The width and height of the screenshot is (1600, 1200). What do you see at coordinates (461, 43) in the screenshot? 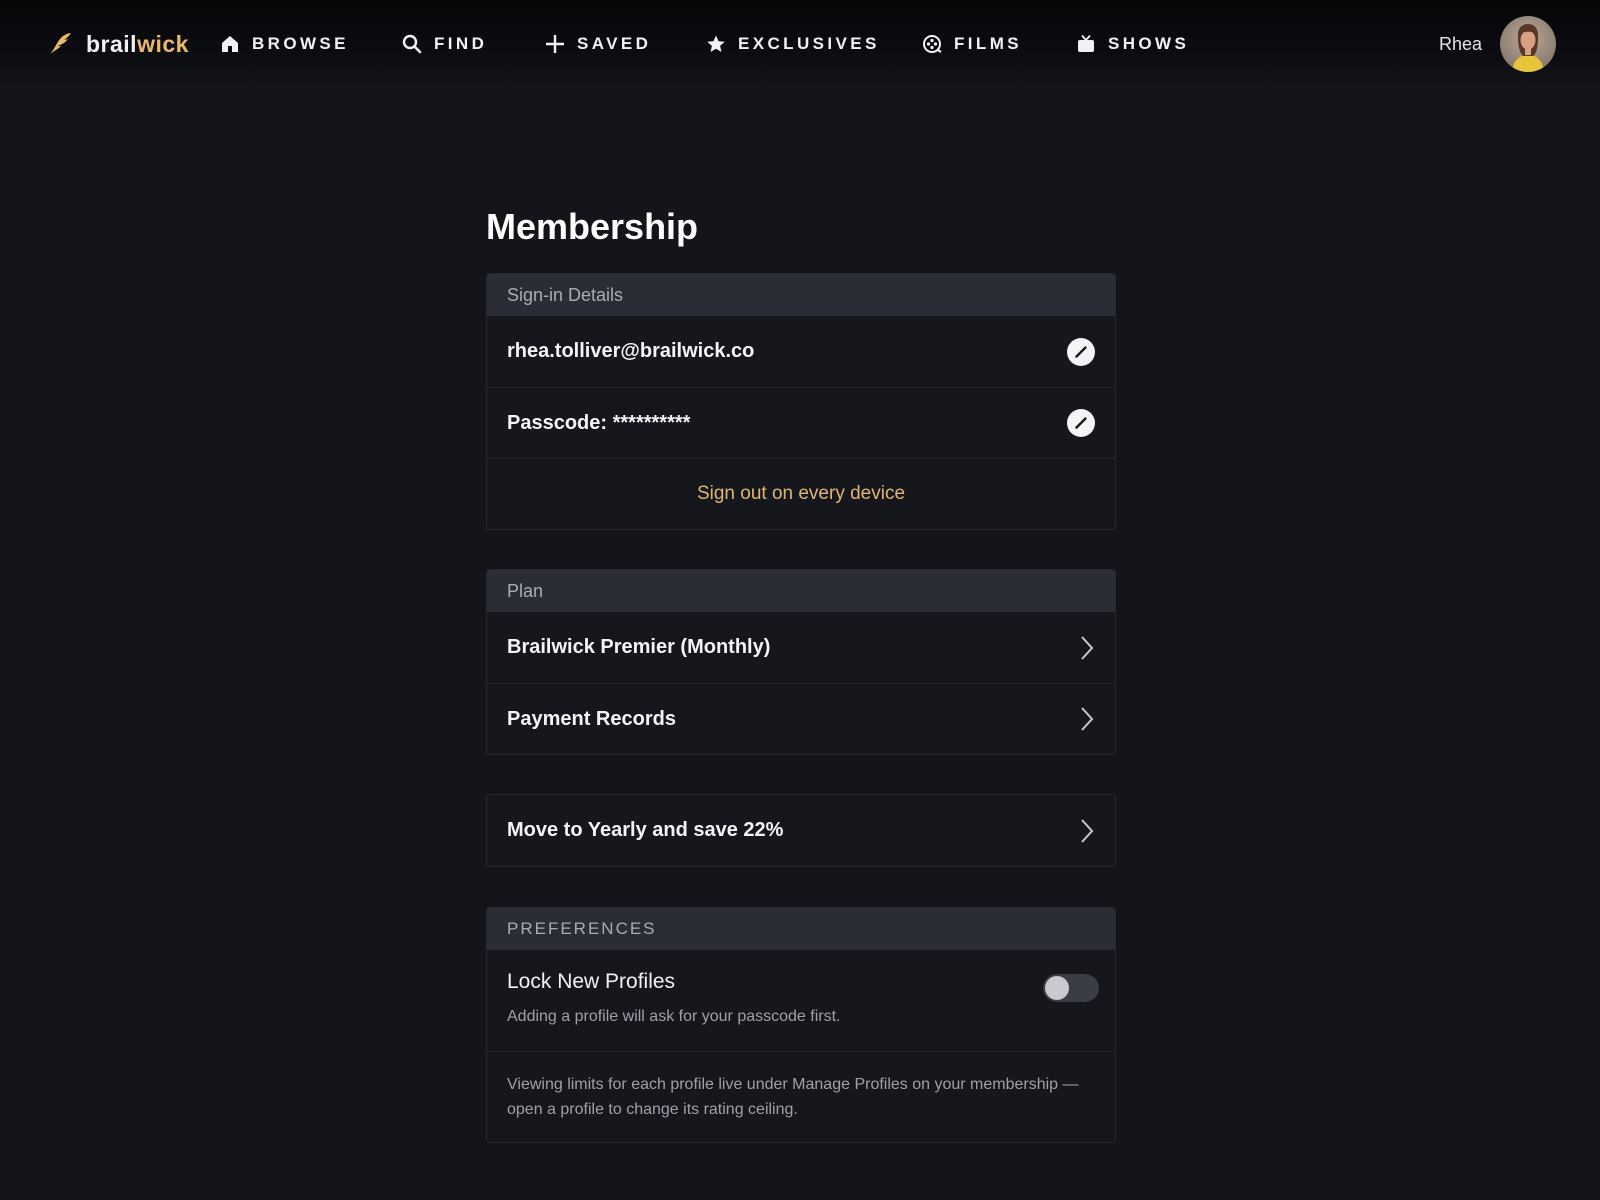
I see `nav-label-find: FIND` at bounding box center [461, 43].